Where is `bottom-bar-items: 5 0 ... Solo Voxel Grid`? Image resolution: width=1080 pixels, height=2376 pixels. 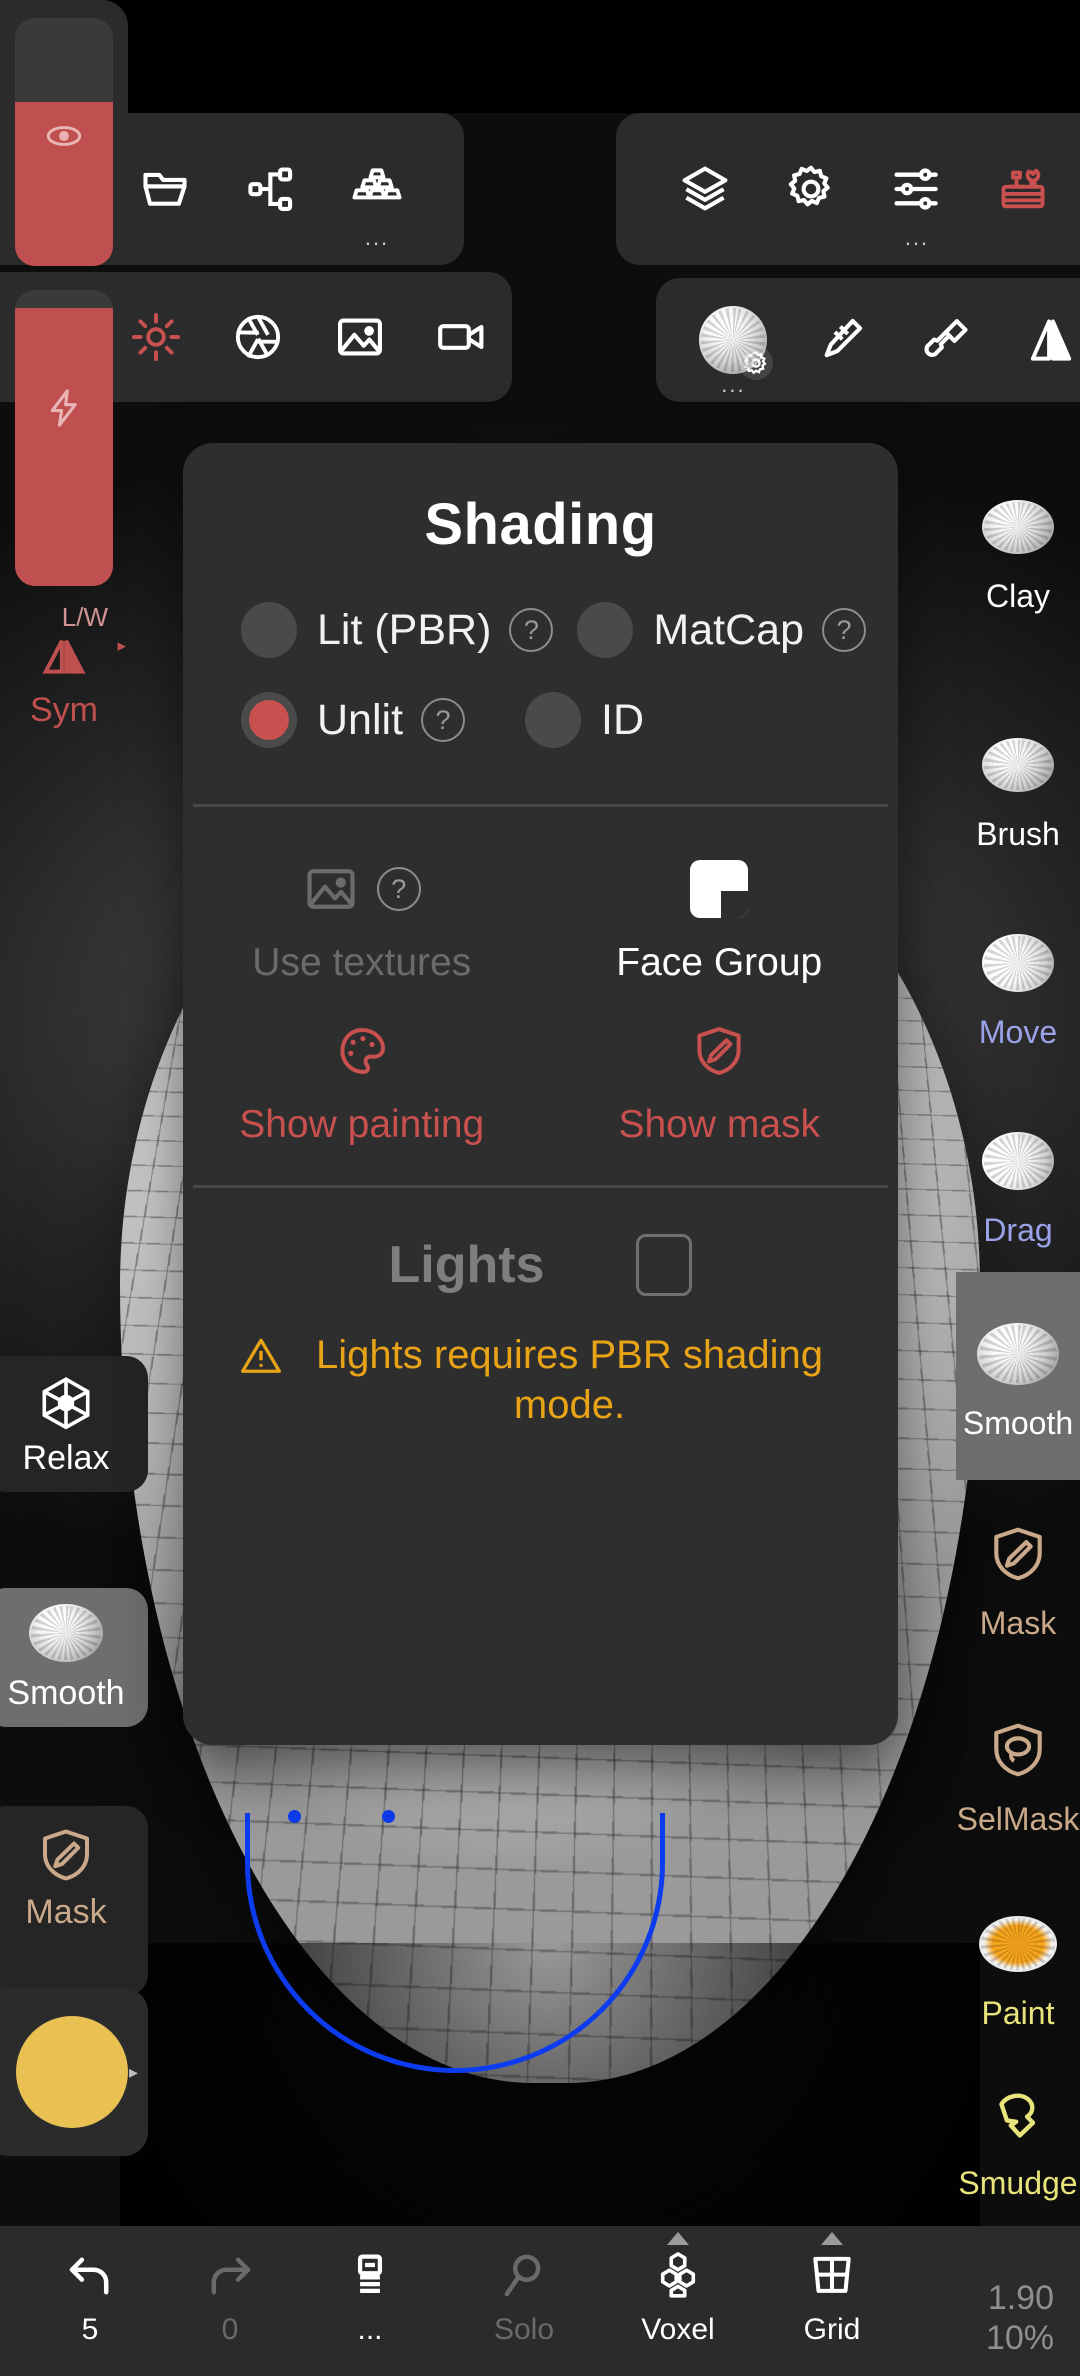
bottom-bar-items: 5 0 ... Solo Voxel Grid is located at coordinates (552, 2301).